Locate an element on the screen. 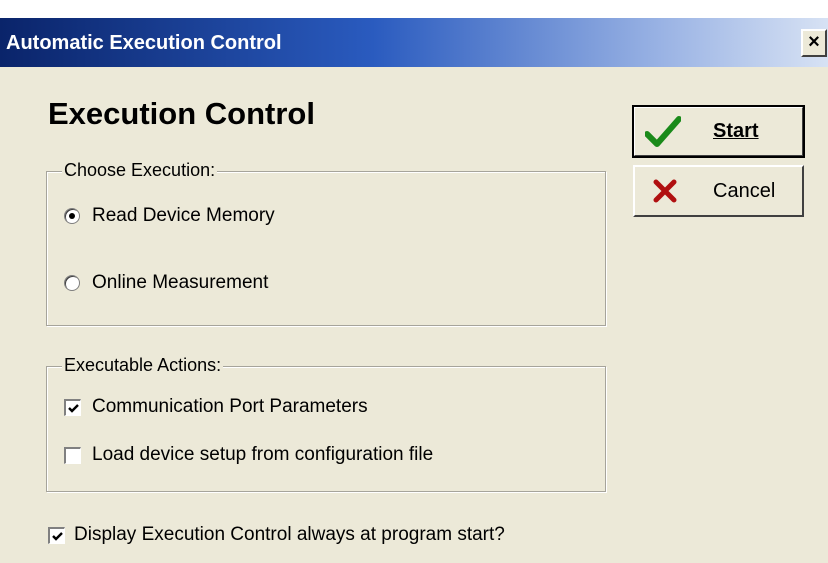 This screenshot has width=828, height=563. title-bar: Automatic Execution Control × is located at coordinates (414, 33).